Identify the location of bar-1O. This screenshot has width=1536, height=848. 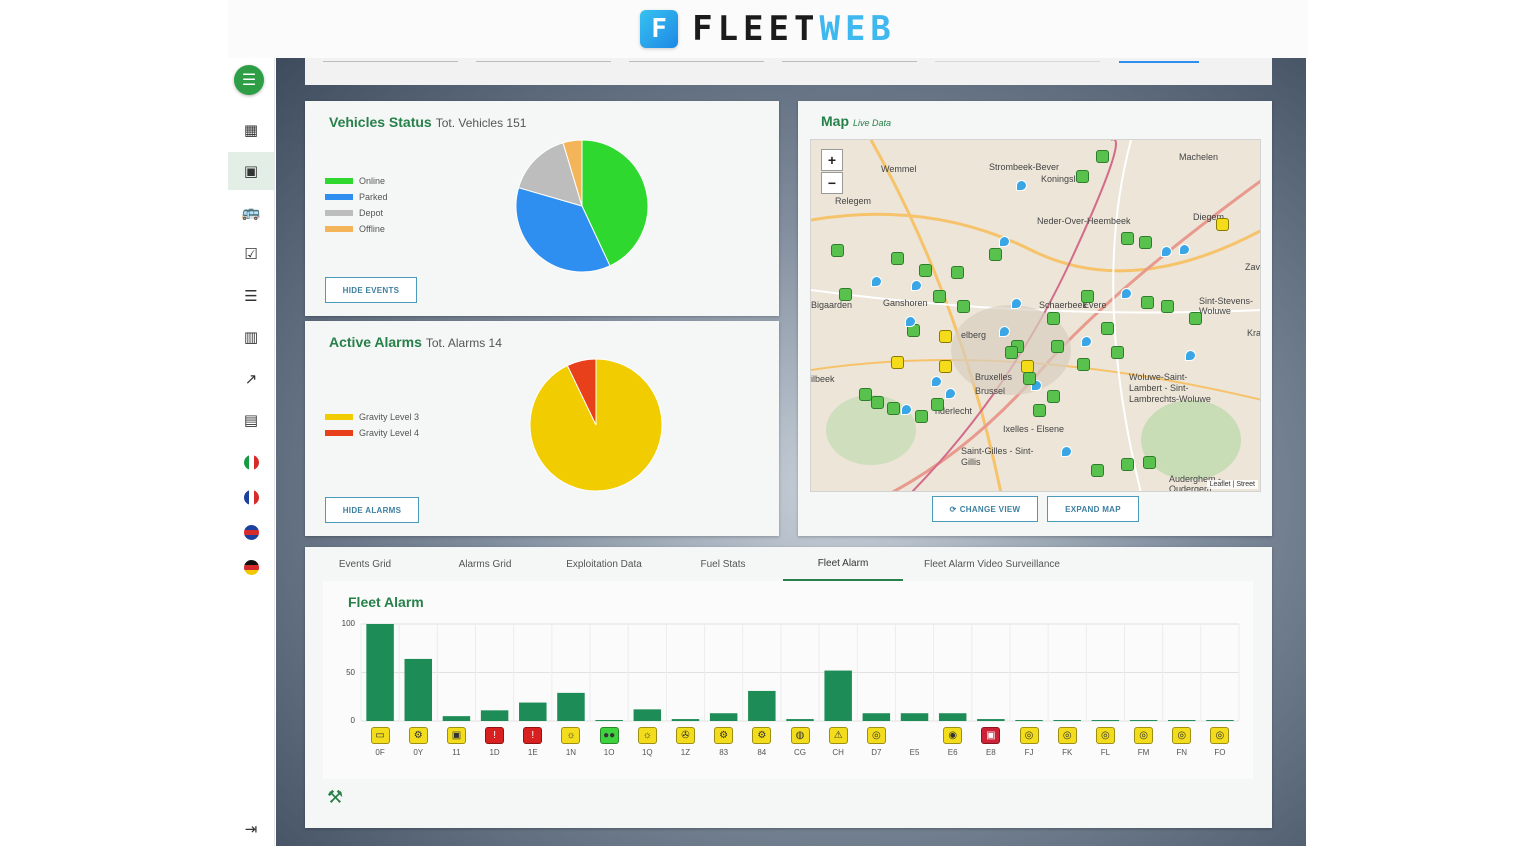
(609, 721).